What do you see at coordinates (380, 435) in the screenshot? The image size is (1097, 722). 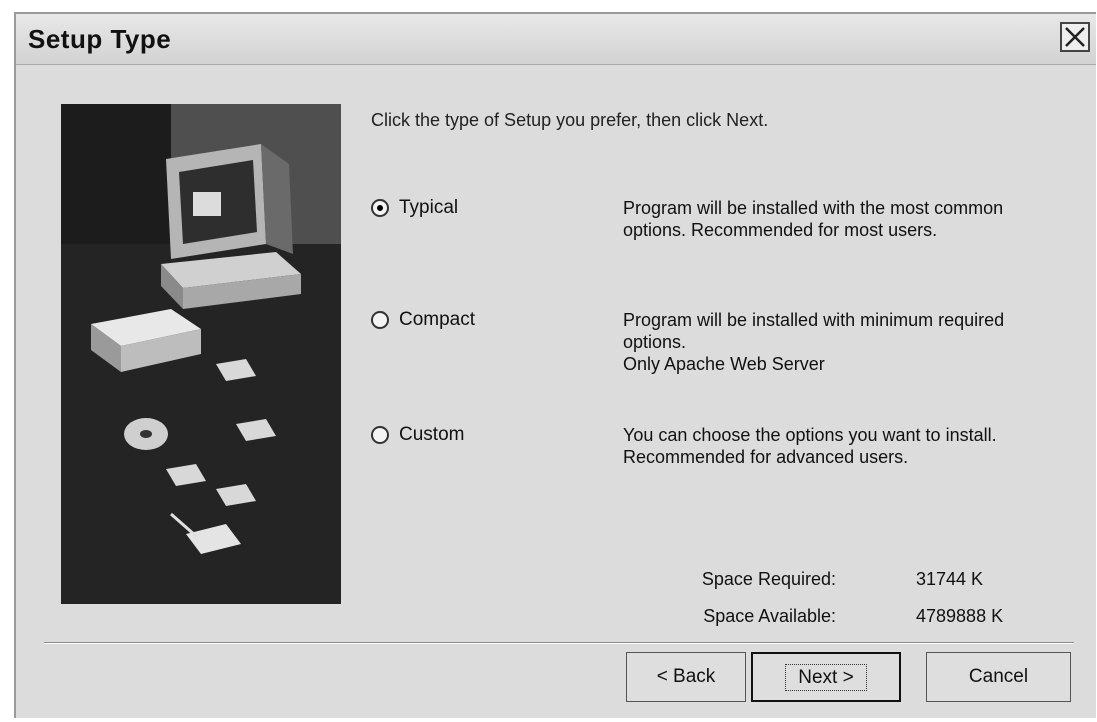 I see `custom-radio` at bounding box center [380, 435].